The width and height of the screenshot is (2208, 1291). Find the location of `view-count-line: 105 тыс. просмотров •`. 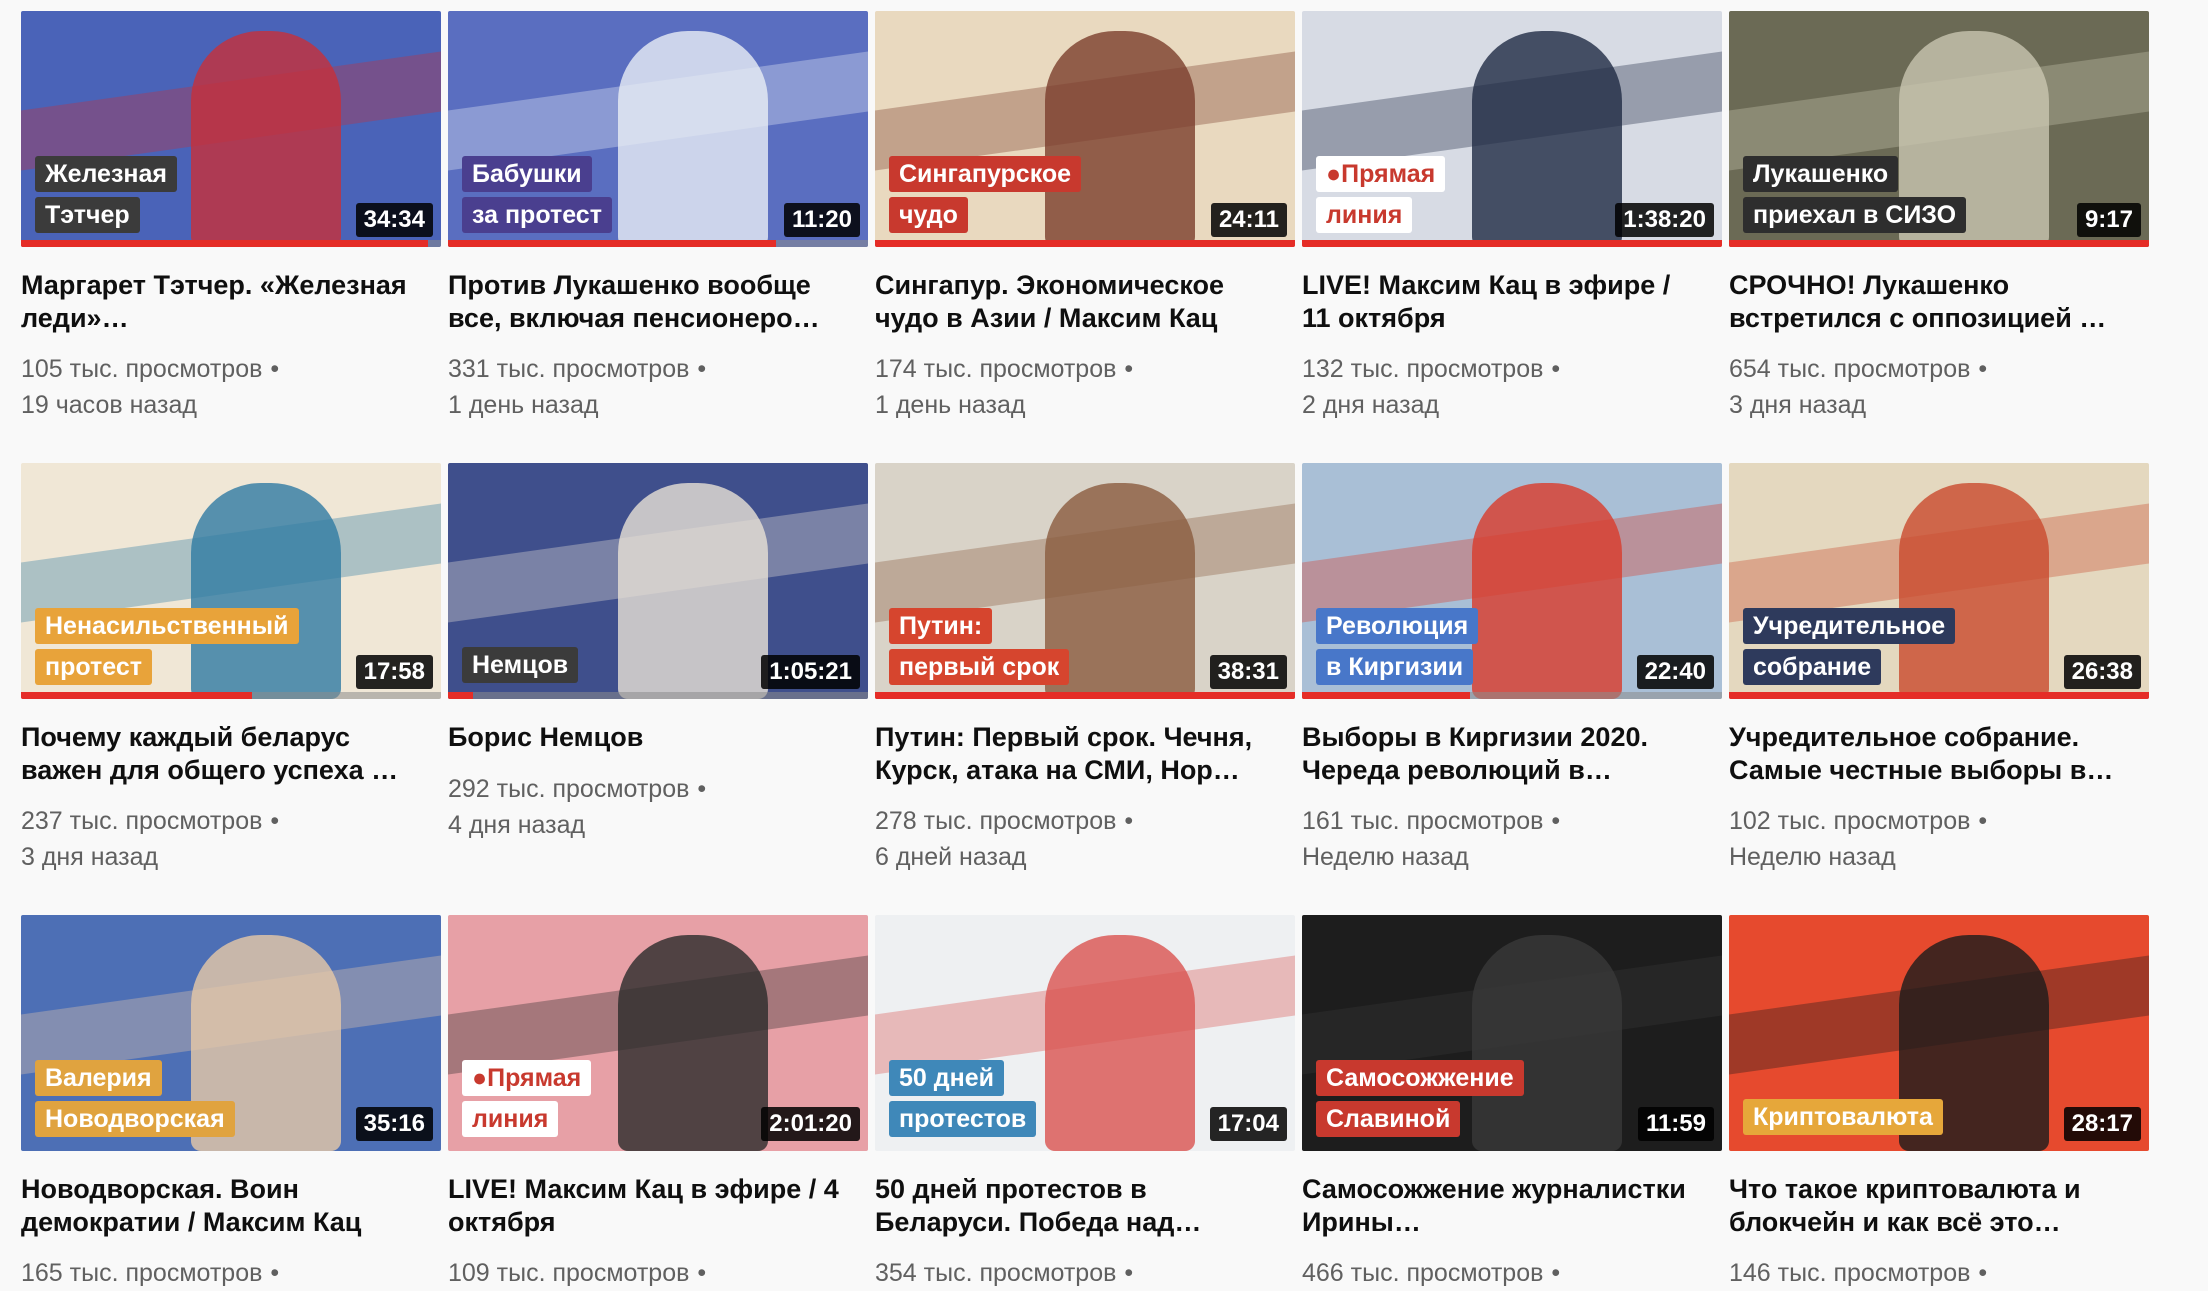

view-count-line: 105 тыс. просмотров • is located at coordinates (231, 369).